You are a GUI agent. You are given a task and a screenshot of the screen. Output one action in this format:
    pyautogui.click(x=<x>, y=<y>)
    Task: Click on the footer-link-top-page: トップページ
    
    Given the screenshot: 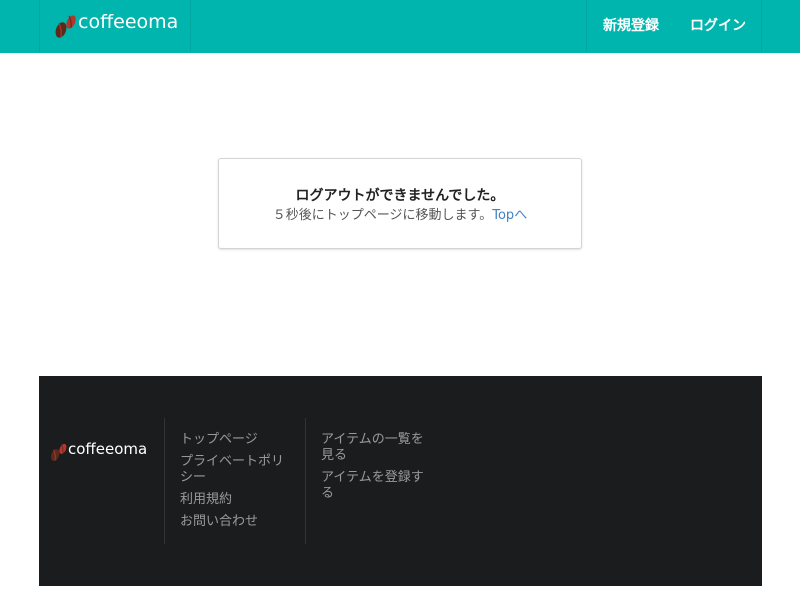 What is the action you would take?
    pyautogui.click(x=236, y=440)
    